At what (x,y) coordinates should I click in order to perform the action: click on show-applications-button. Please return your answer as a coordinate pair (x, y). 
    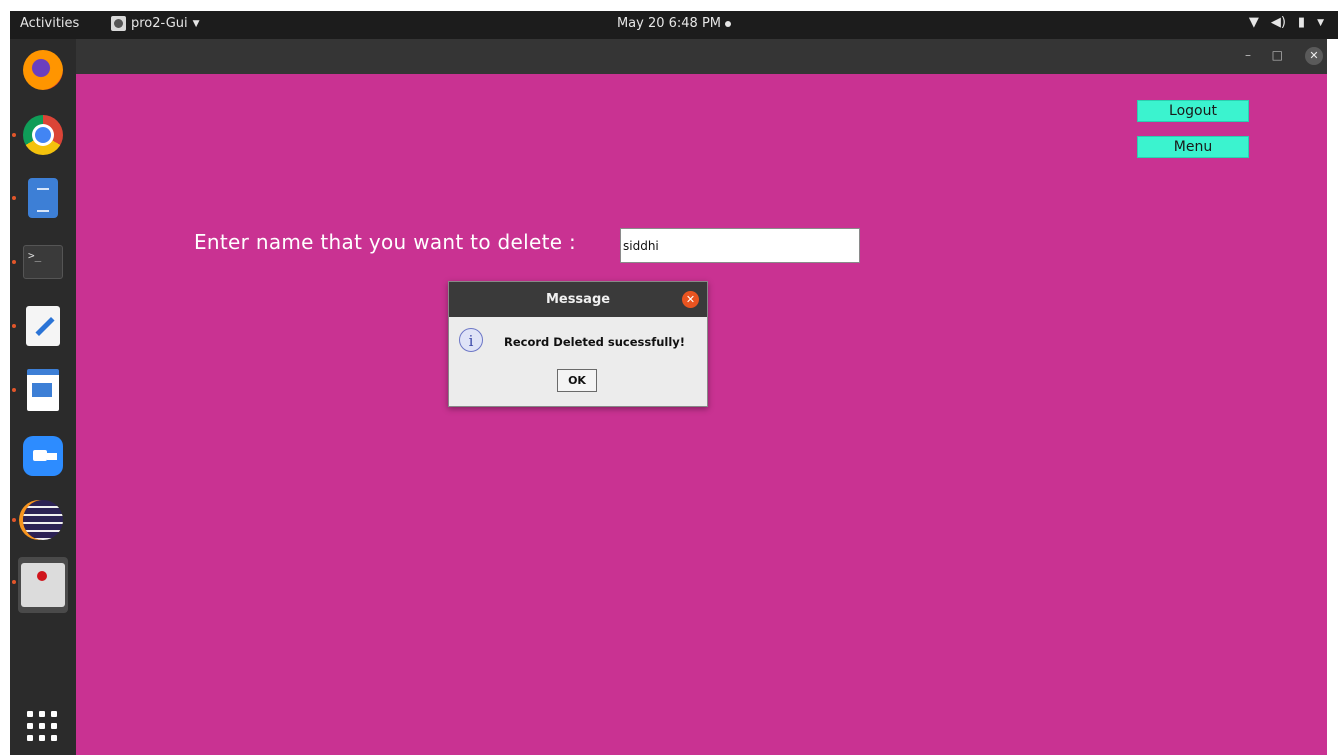
    Looking at the image, I should click on (43, 727).